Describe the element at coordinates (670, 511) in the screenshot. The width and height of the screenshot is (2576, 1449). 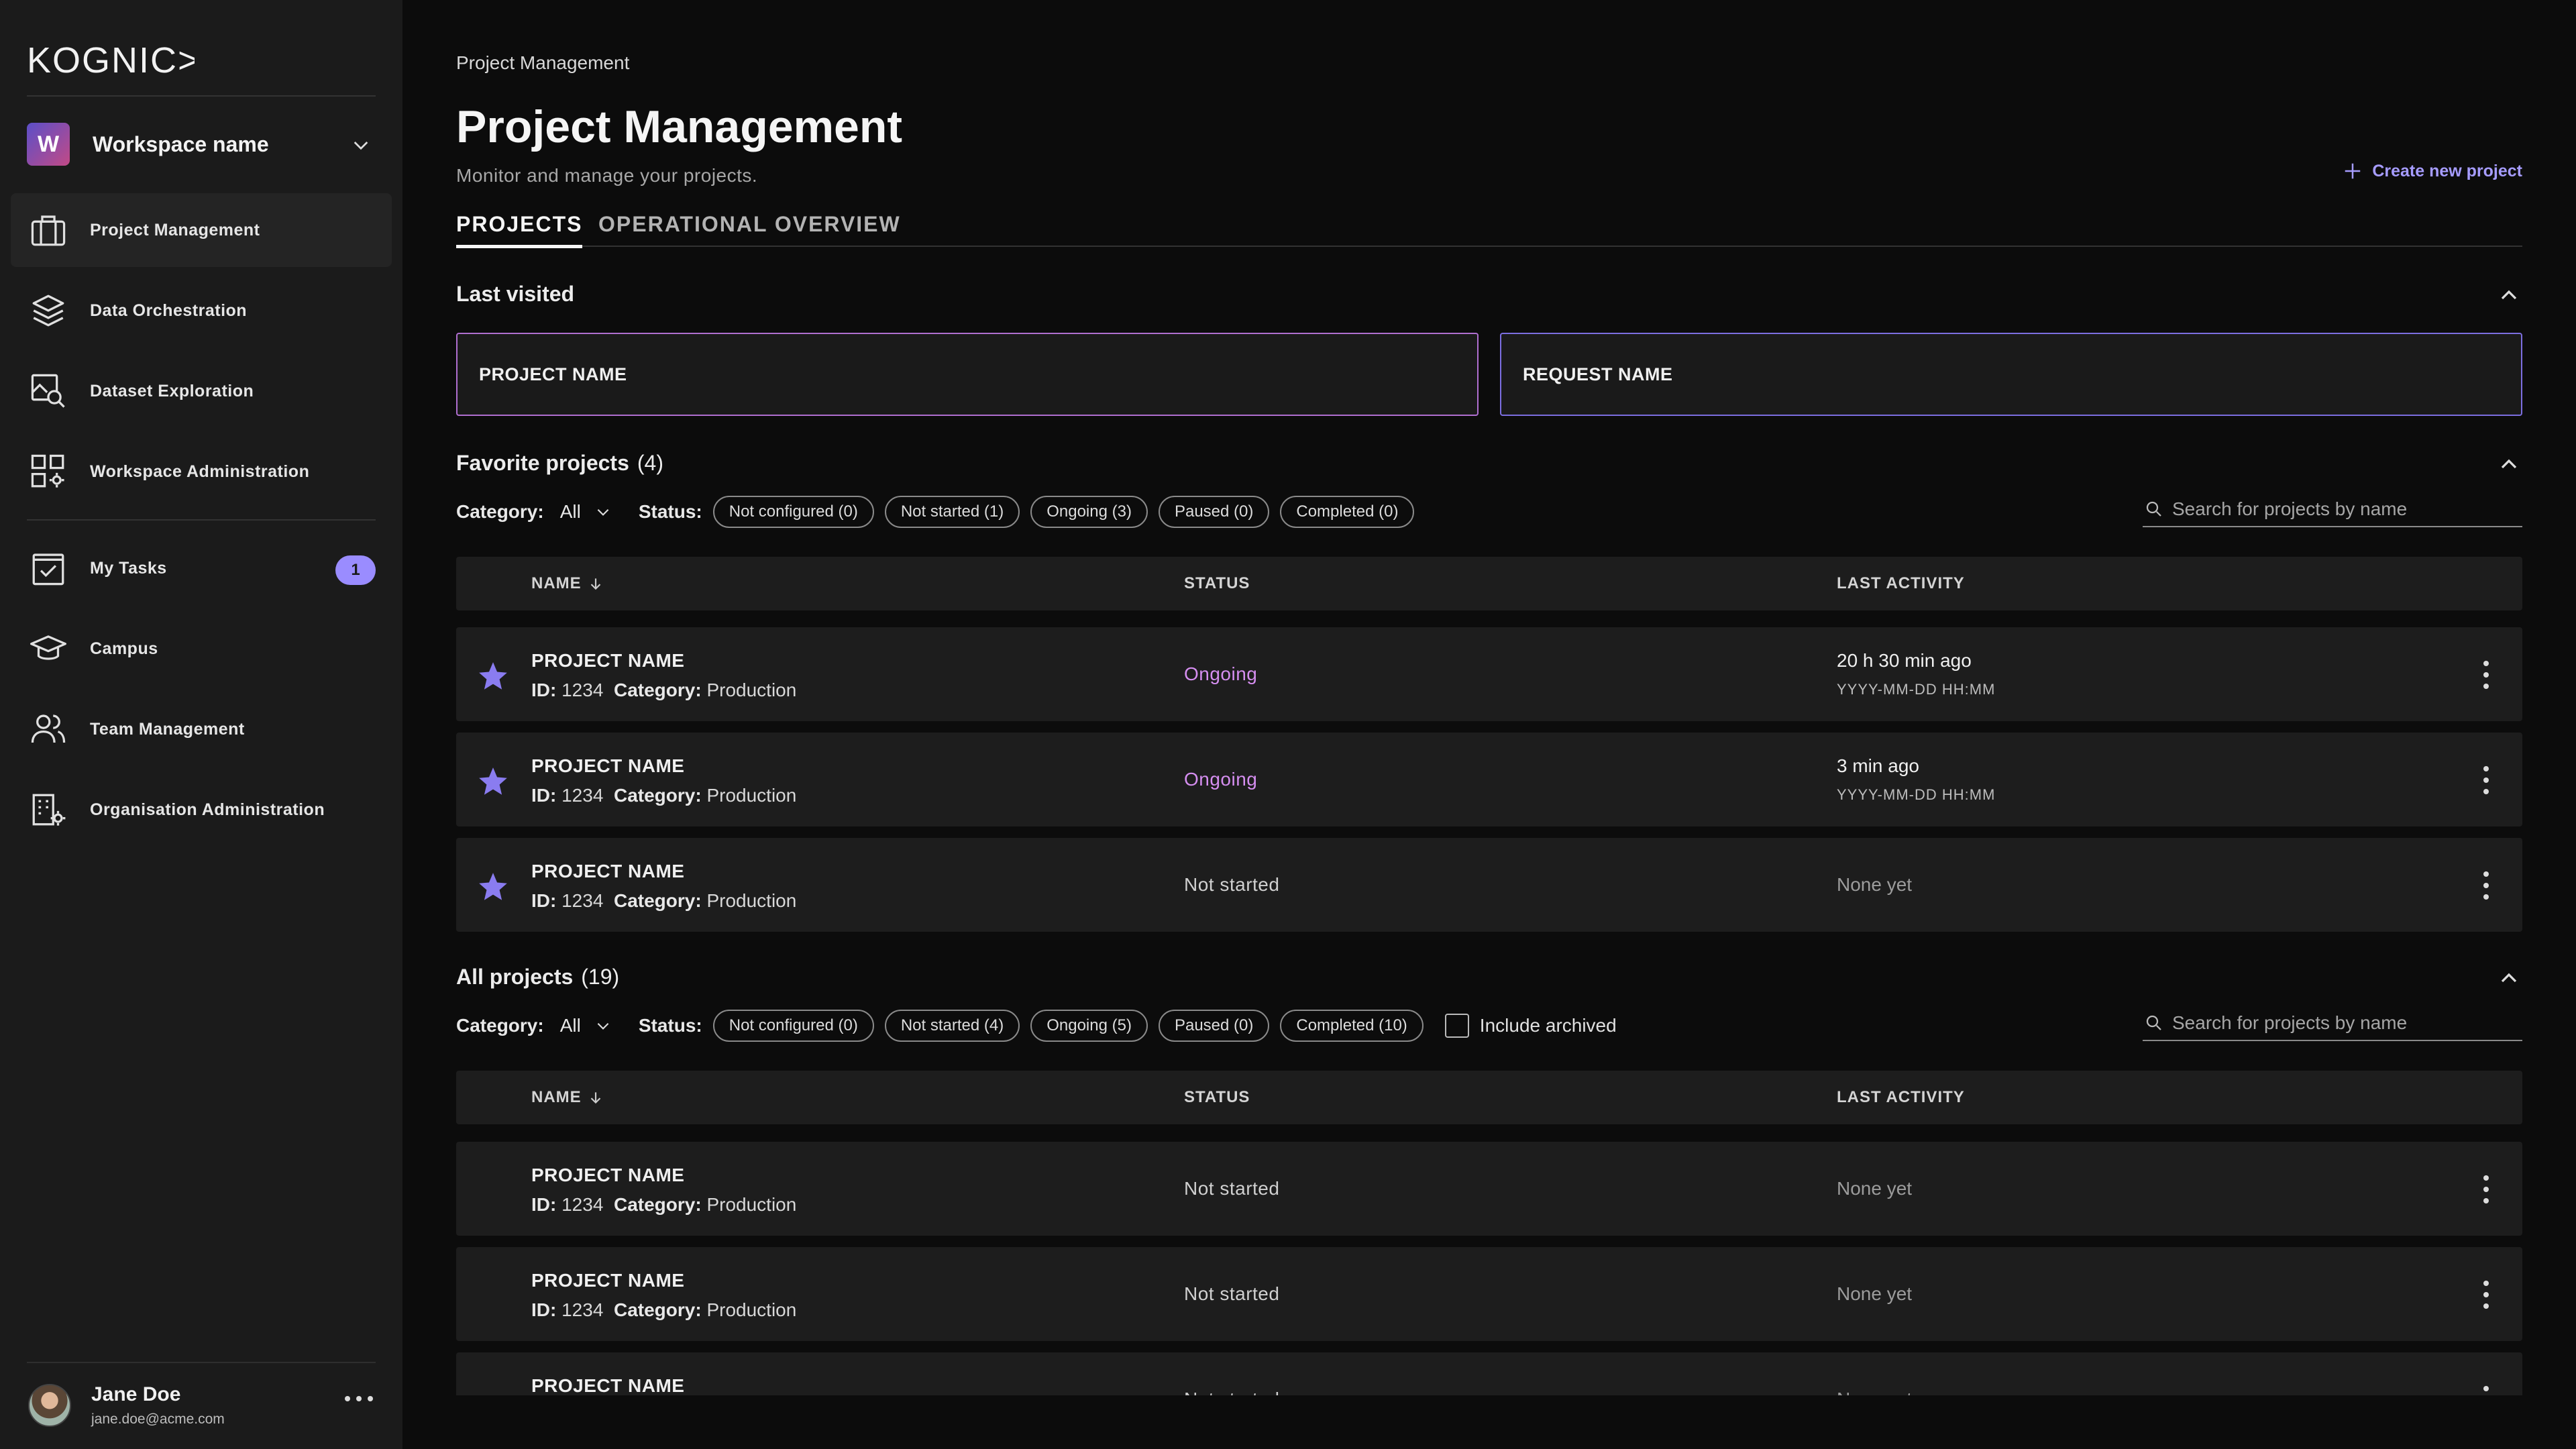
I see `status-filter-label: Status:` at that location.